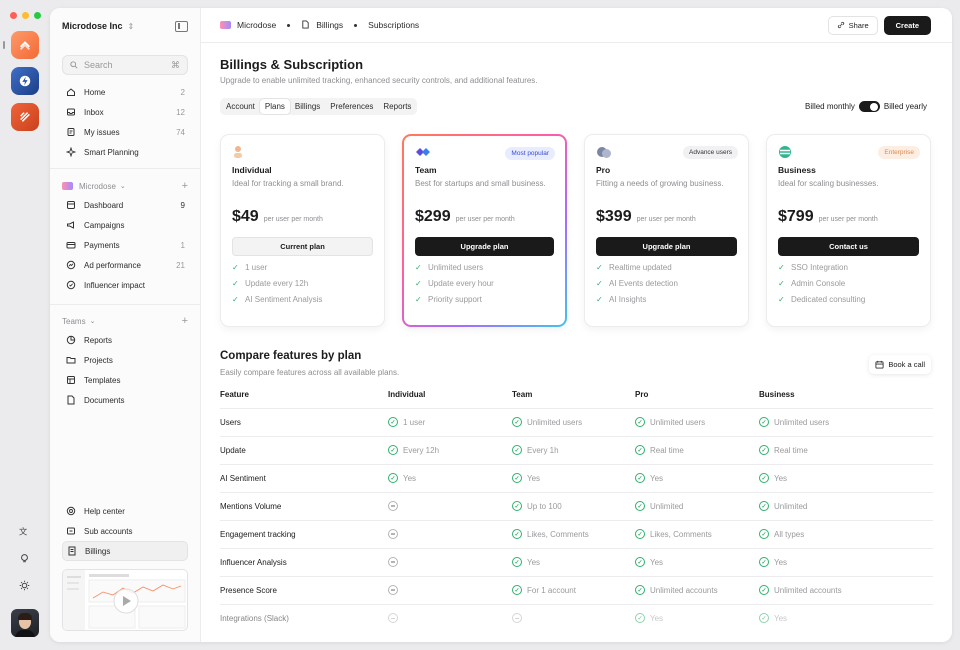 The height and width of the screenshot is (650, 960). I want to click on sidebar-item-ad-performance: Ad performance 21, so click(125, 265).